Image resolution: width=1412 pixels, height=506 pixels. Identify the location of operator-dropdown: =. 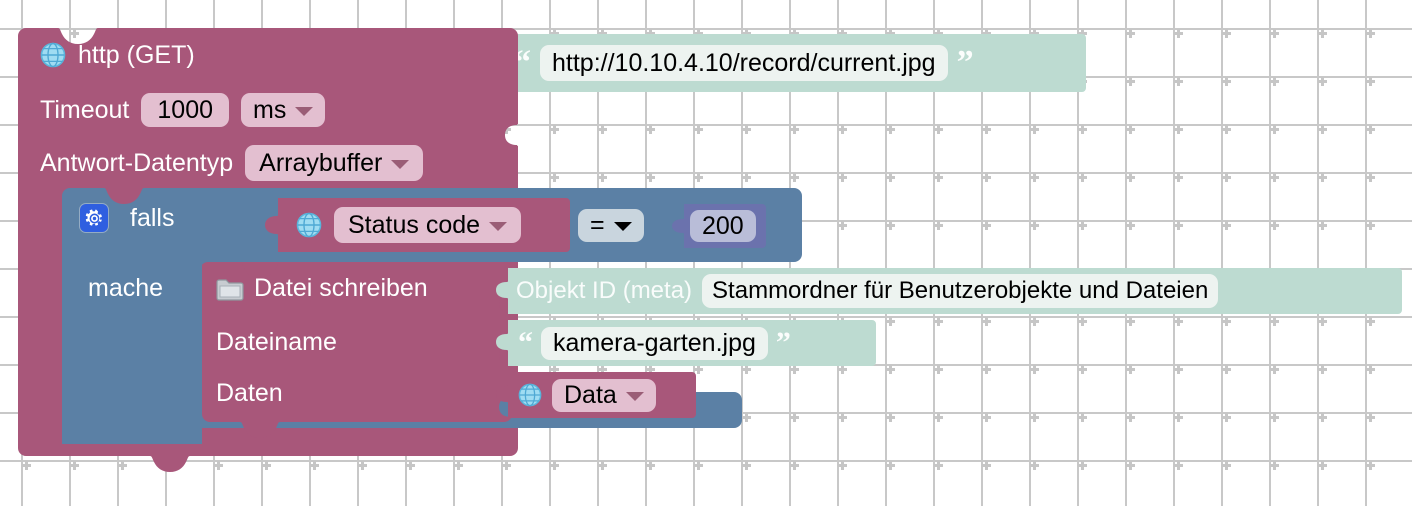
(611, 225).